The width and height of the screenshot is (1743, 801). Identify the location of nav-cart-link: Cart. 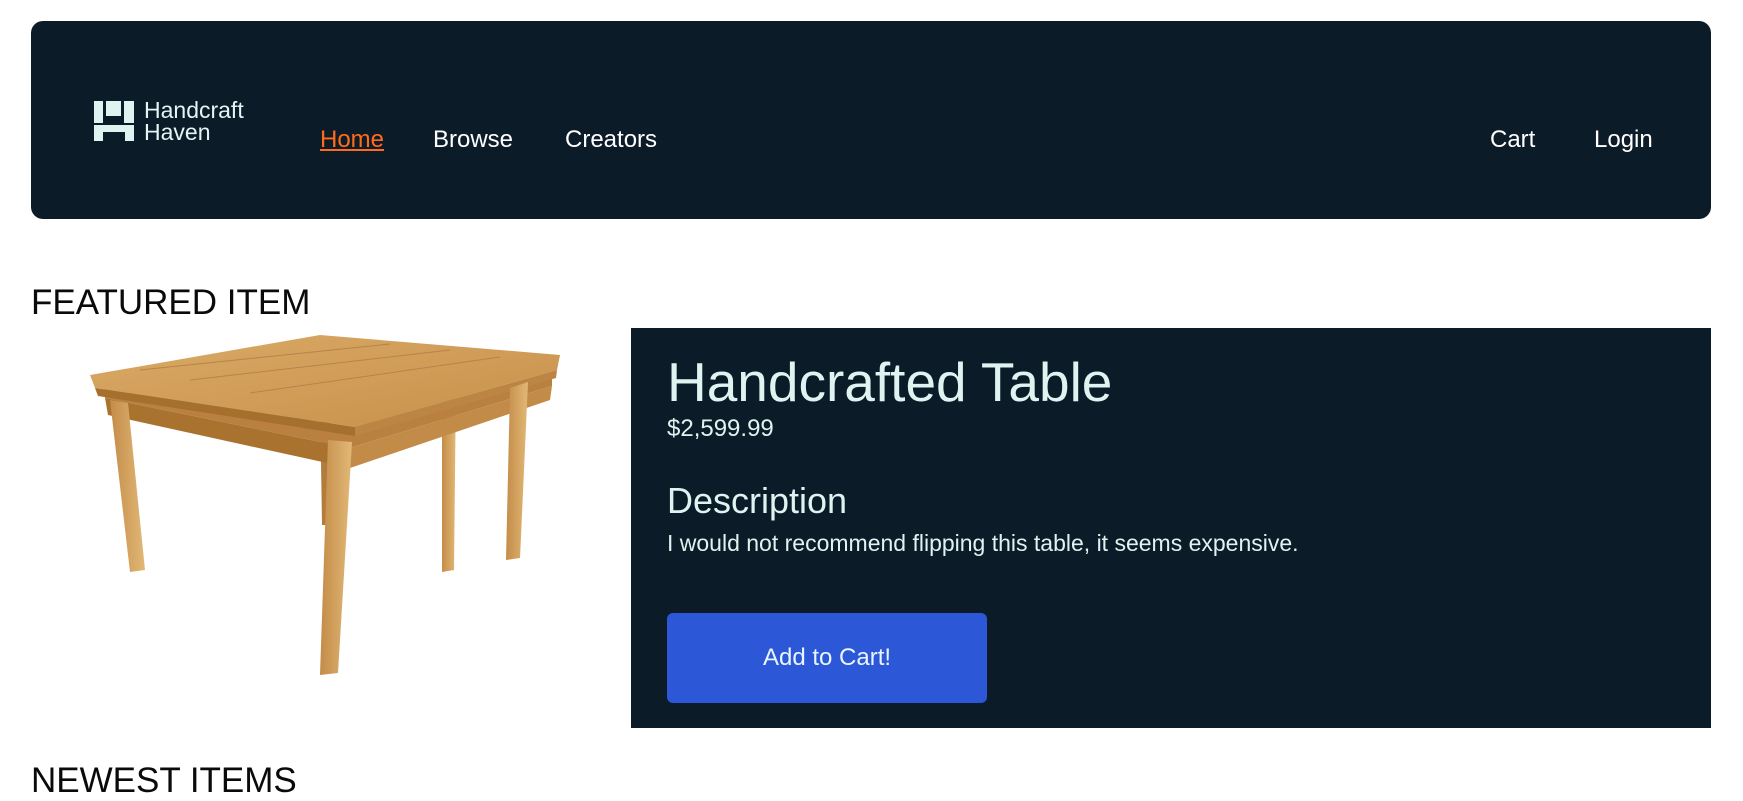
(1512, 140).